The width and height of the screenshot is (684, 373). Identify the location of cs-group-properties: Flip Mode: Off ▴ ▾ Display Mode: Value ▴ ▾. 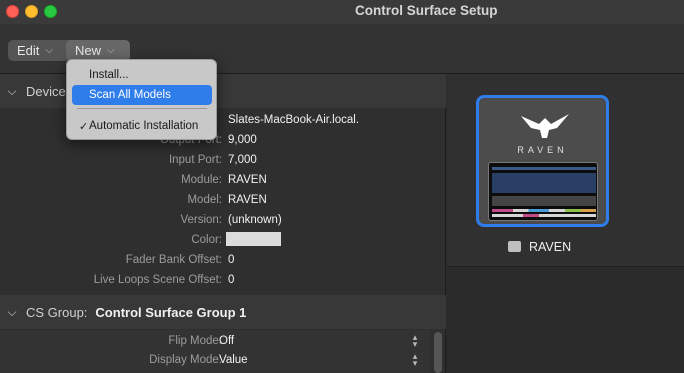
(215, 351).